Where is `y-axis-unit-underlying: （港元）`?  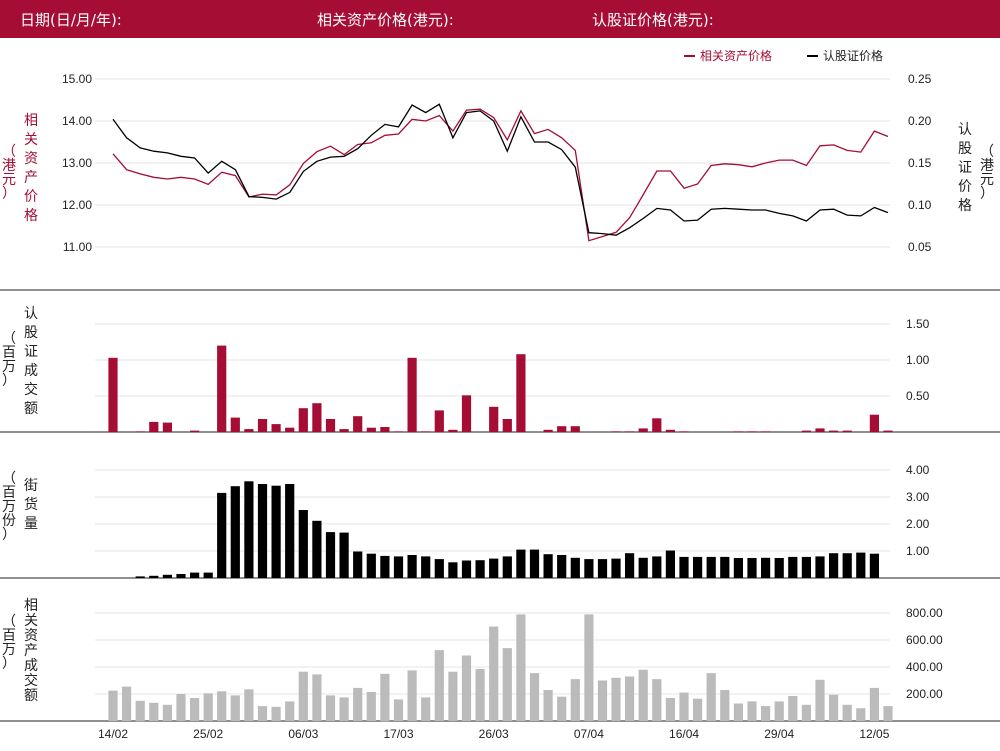
y-axis-unit-underlying: （港元） is located at coordinates (9, 173).